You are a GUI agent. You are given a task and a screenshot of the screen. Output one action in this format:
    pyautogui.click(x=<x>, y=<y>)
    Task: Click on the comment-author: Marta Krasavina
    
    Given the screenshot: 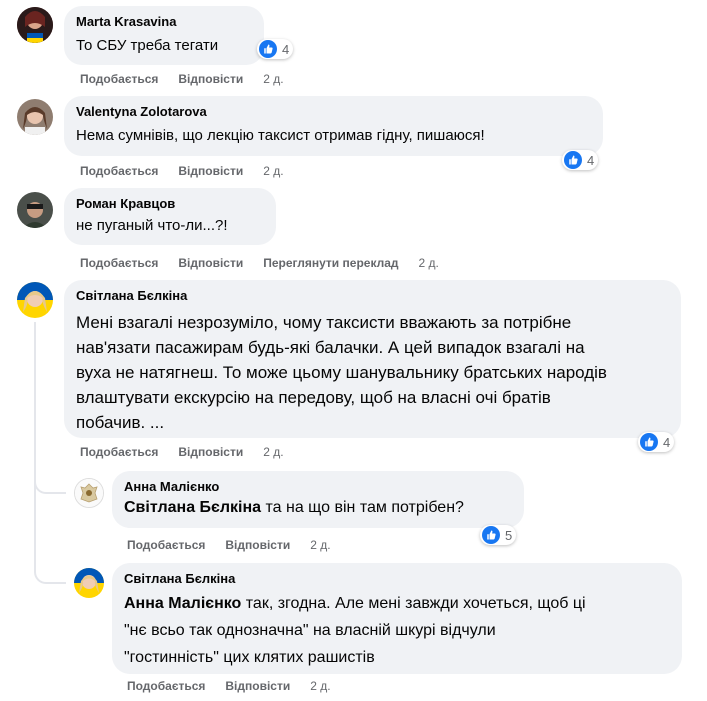 What is the action you would take?
    pyautogui.click(x=164, y=22)
    